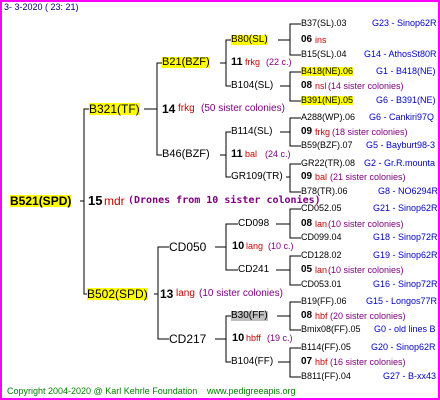 This screenshot has width=440, height=400. What do you see at coordinates (366, 86) in the screenshot?
I see `gen3-queen-note: (14 sister colonies)` at bounding box center [366, 86].